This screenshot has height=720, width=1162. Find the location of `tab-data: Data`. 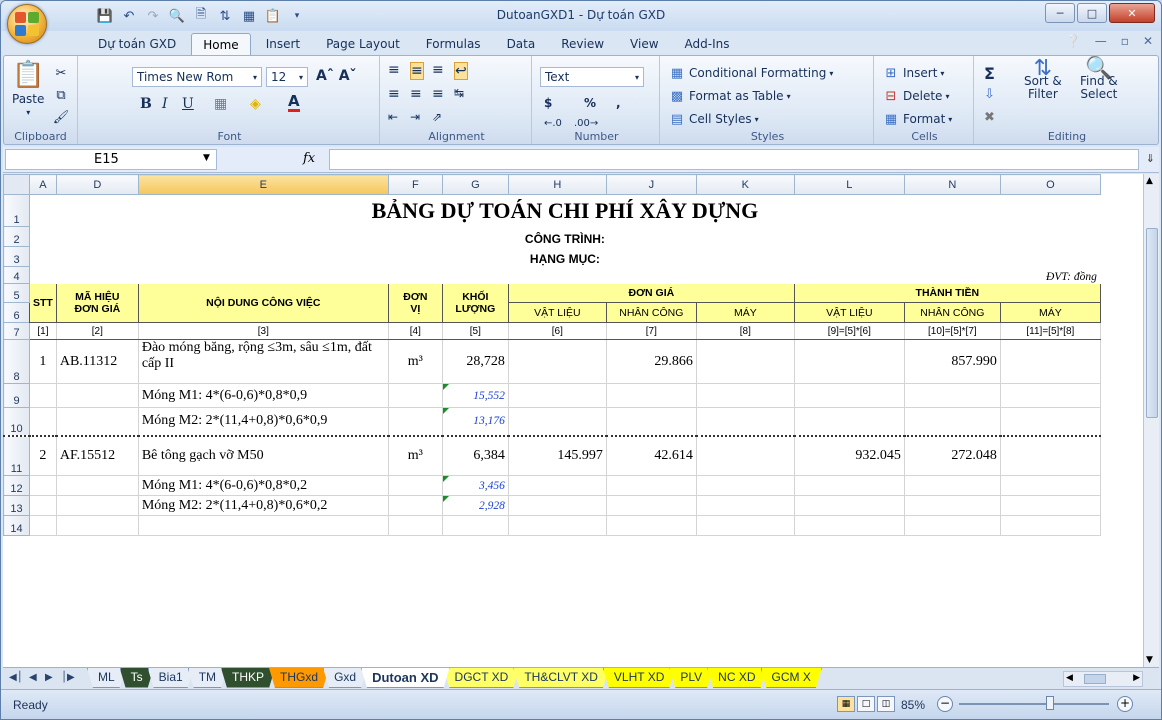

tab-data: Data is located at coordinates (521, 44).